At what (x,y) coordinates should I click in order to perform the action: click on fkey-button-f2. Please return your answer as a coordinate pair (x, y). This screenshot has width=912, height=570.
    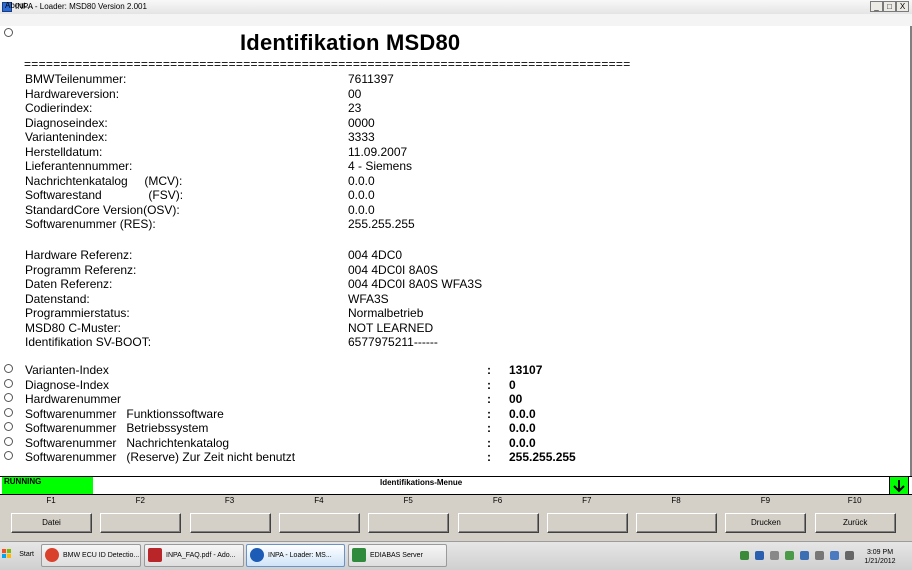
    Looking at the image, I should click on (141, 523).